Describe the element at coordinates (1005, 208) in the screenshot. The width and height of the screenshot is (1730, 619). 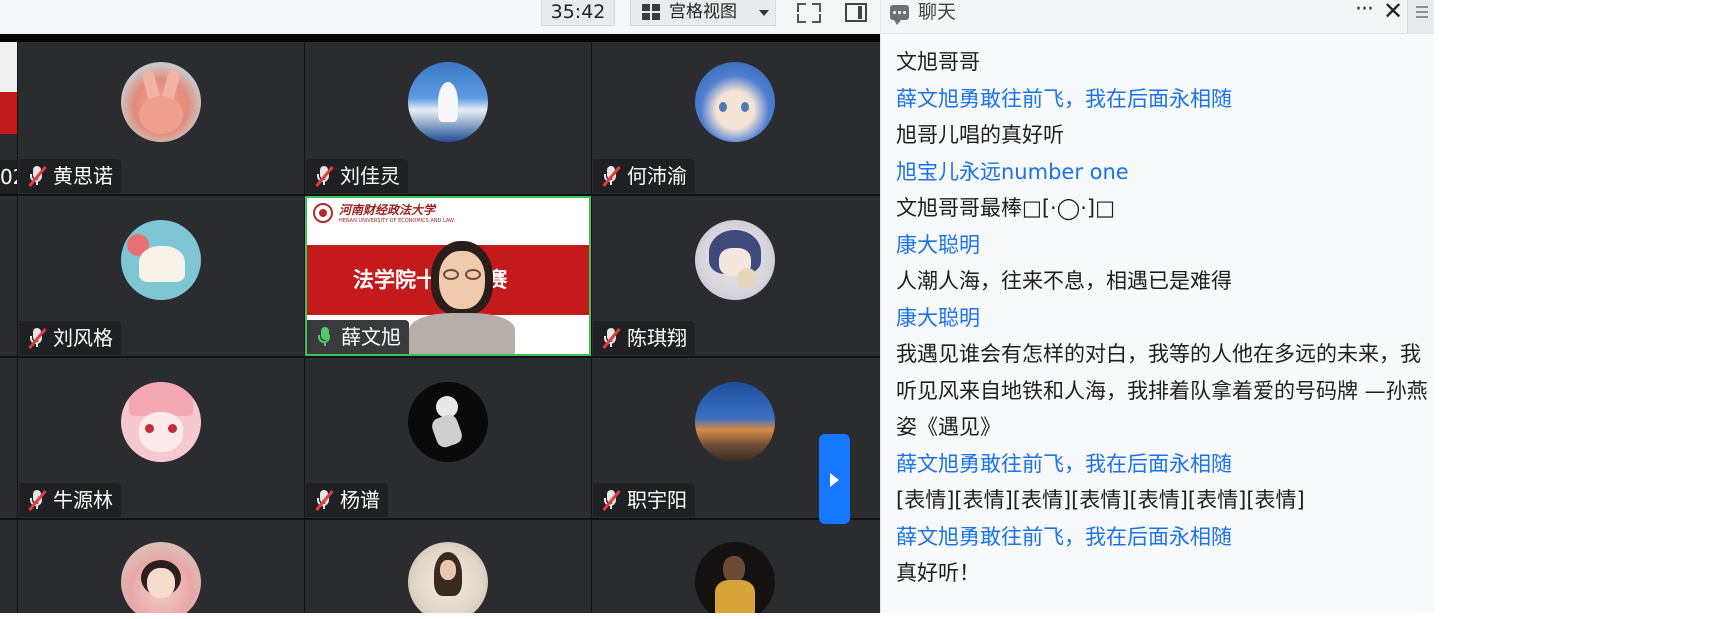
I see `chat-message: 文旭哥哥最棒□[·◯·]□` at that location.